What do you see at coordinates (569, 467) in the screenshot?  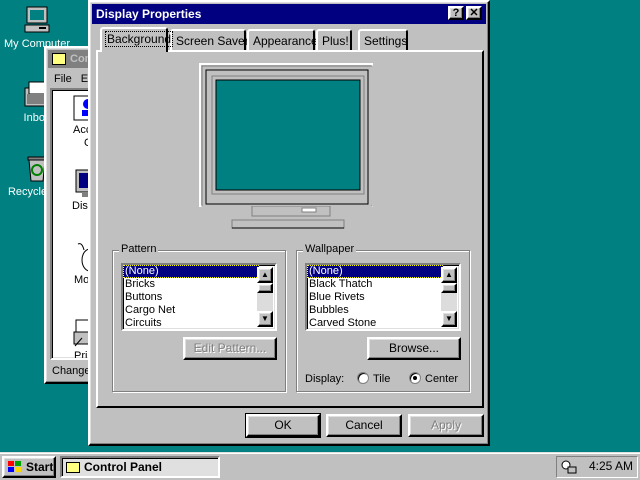 I see `tray-icon` at bounding box center [569, 467].